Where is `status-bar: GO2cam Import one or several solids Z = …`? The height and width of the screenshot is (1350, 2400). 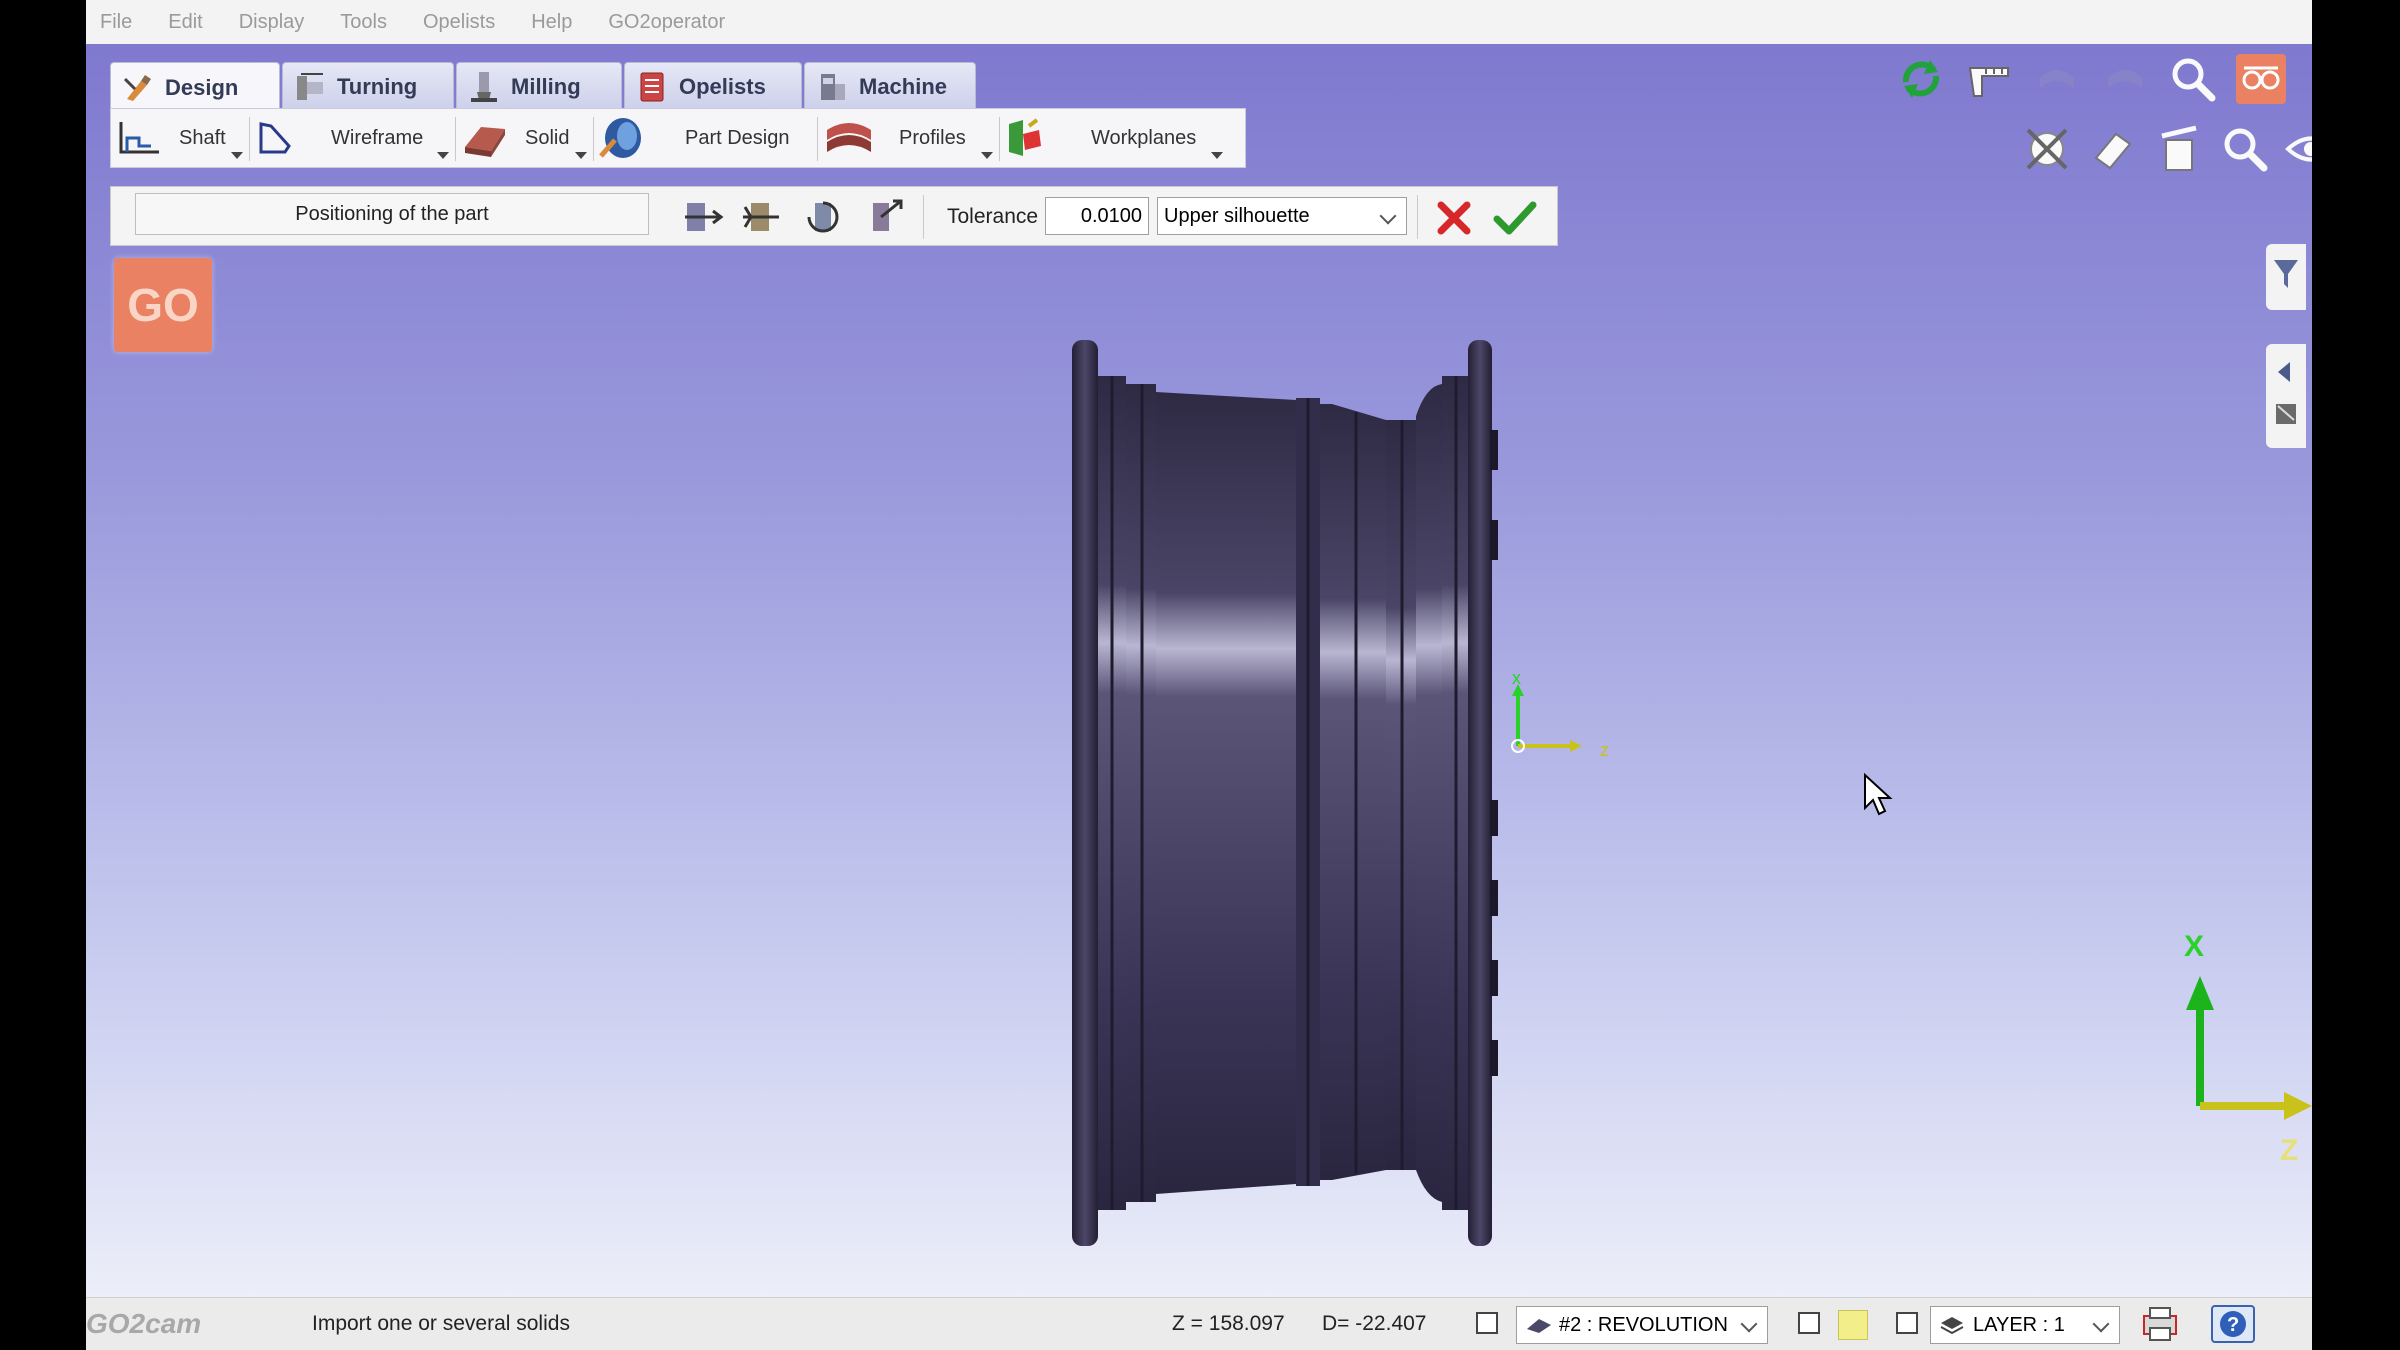
status-bar: GO2cam Import one or several solids Z = … is located at coordinates (1199, 1323).